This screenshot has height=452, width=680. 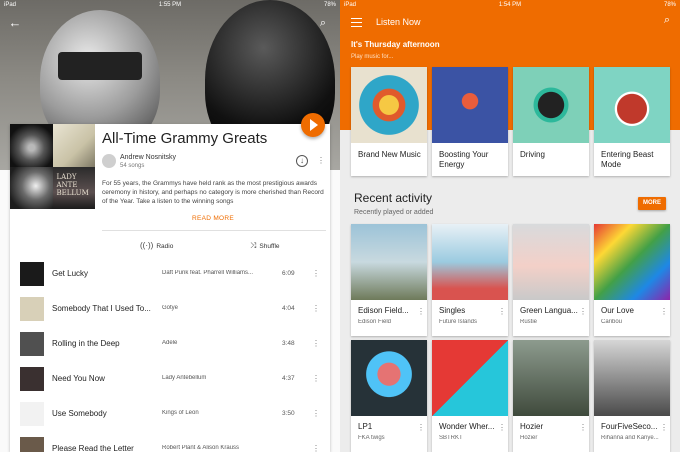 I want to click on app-title: Listen Now, so click(x=398, y=22).